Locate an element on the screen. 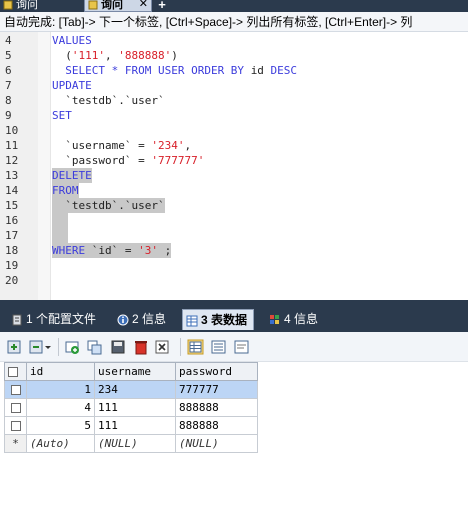 Image resolution: width=468 pixels, height=531 pixels. line-number: 20 is located at coordinates (12, 280).